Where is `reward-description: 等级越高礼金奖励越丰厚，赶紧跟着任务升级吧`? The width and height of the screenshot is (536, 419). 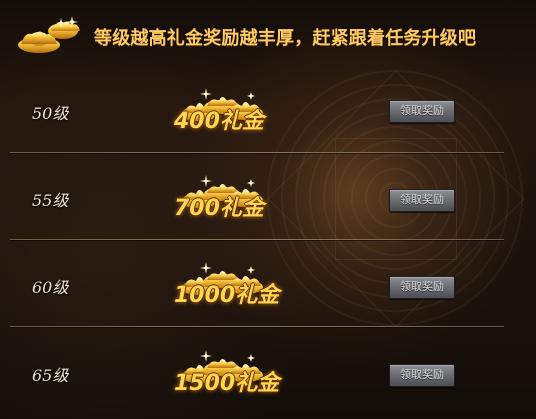
reward-description: 等级越高礼金奖励越丰厚，赶紧跟着任务升级吧 is located at coordinates (285, 38).